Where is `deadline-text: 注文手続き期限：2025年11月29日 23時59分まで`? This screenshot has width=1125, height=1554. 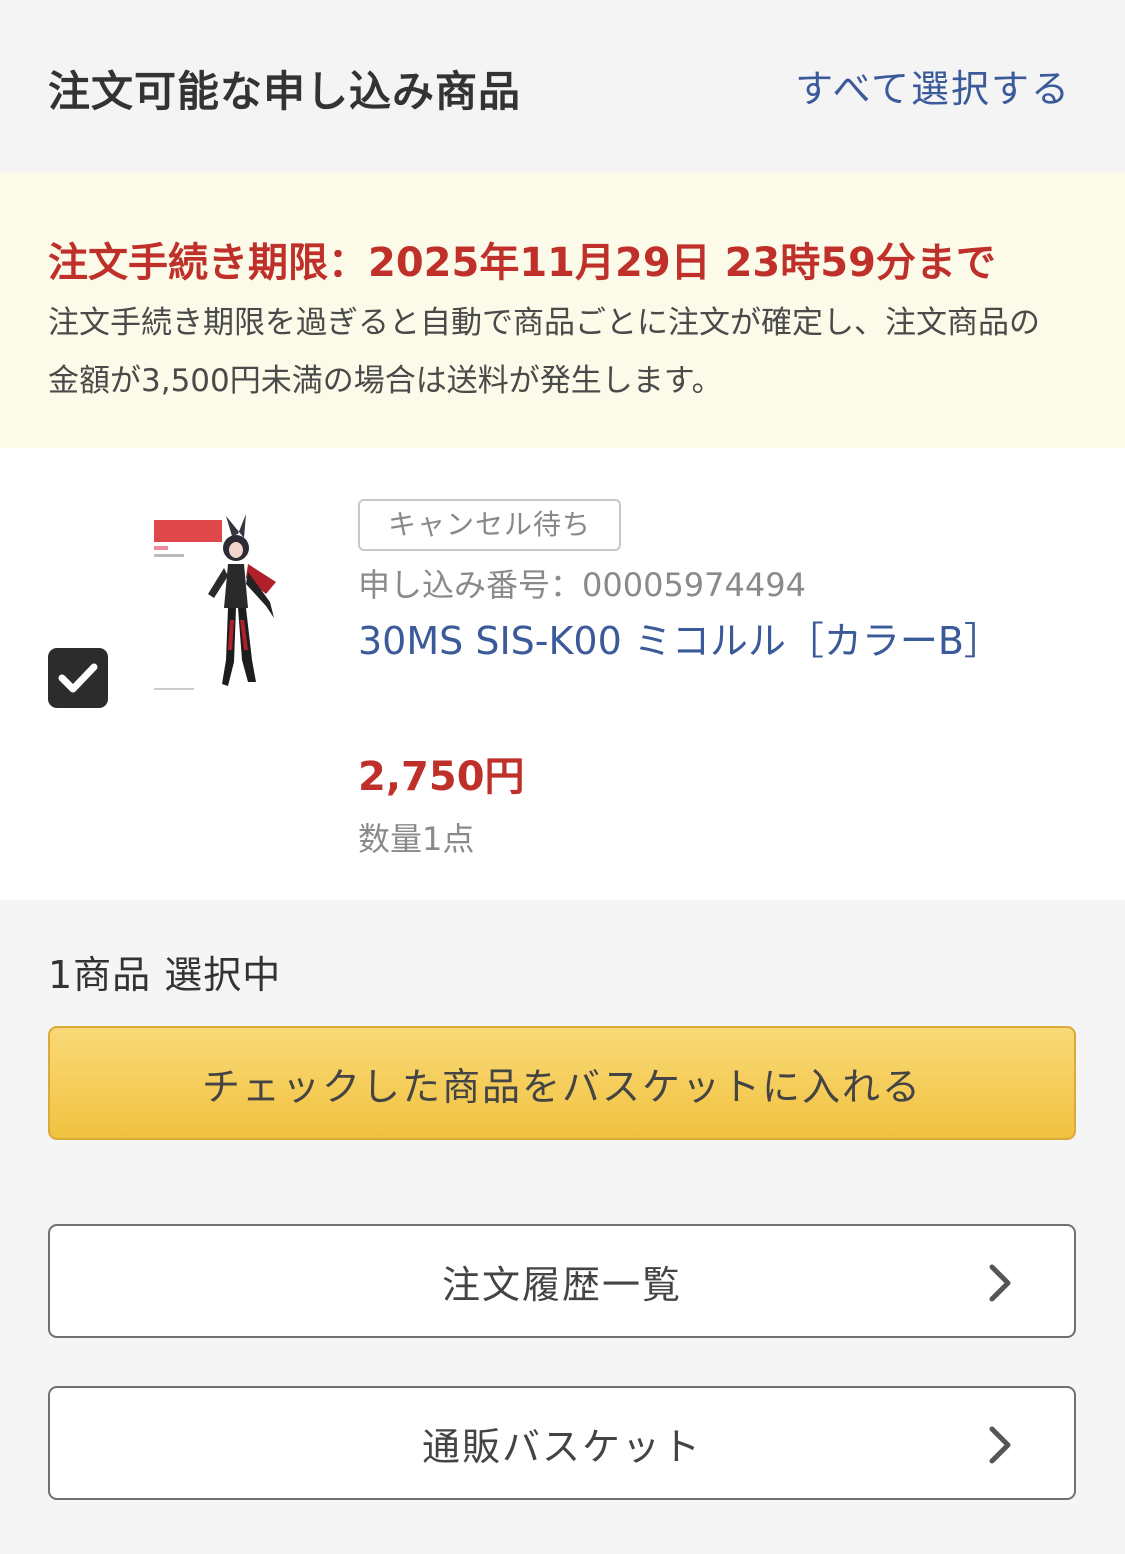
deadline-text: 注文手続き期限：2025年11月29日 23時59分まで is located at coordinates (522, 263).